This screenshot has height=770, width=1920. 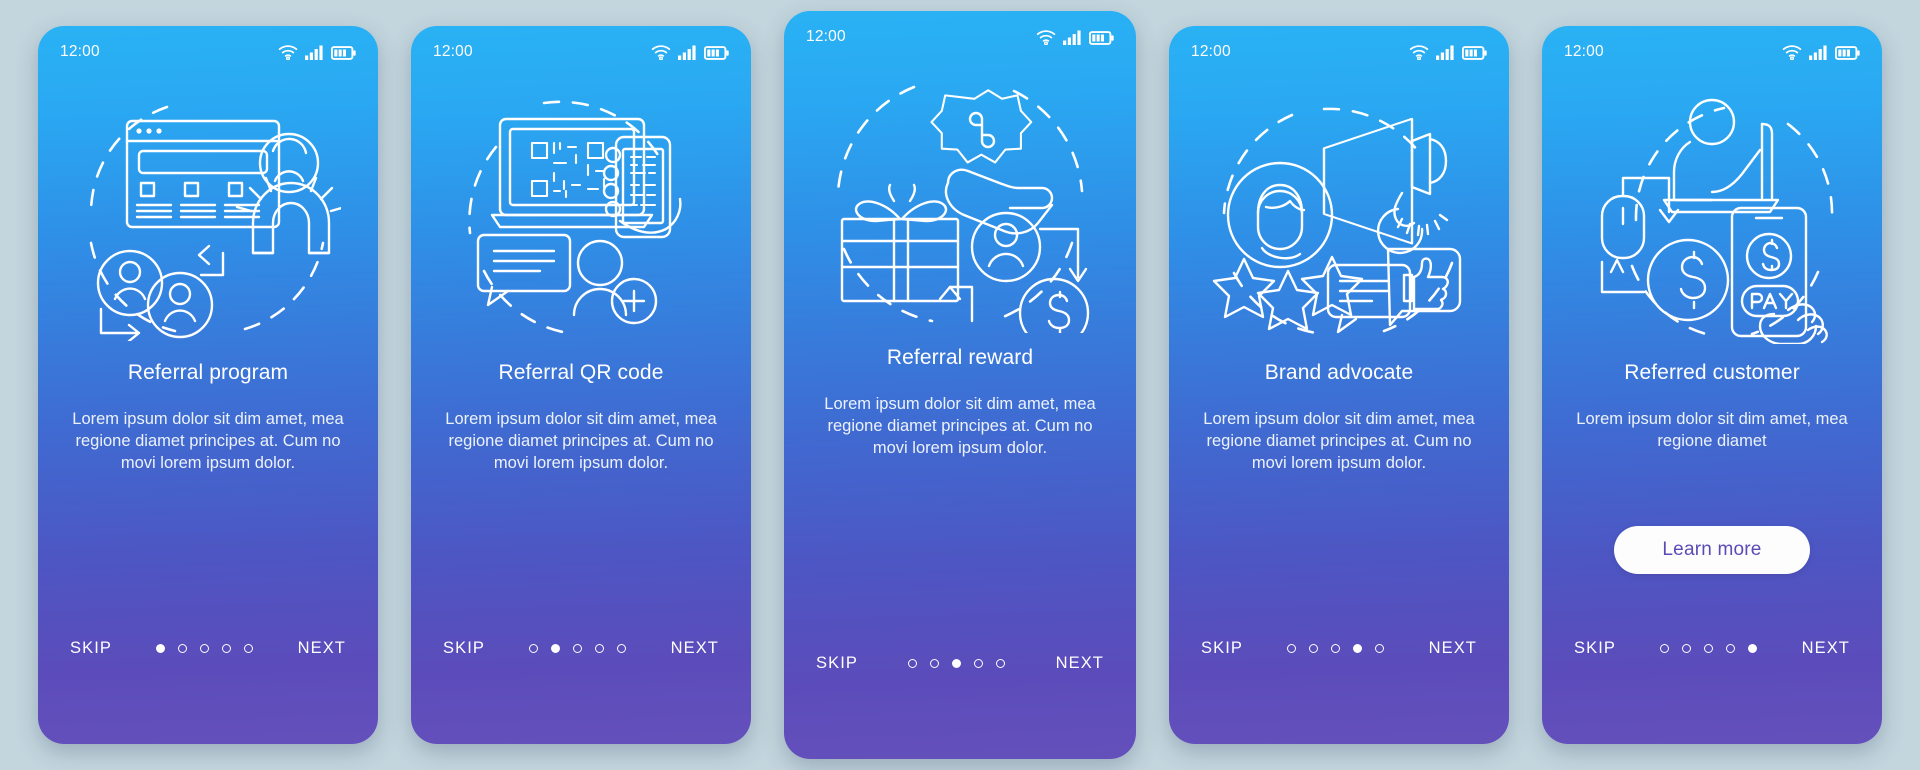 What do you see at coordinates (960, 202) in the screenshot?
I see `gift-hand-coin-illustration` at bounding box center [960, 202].